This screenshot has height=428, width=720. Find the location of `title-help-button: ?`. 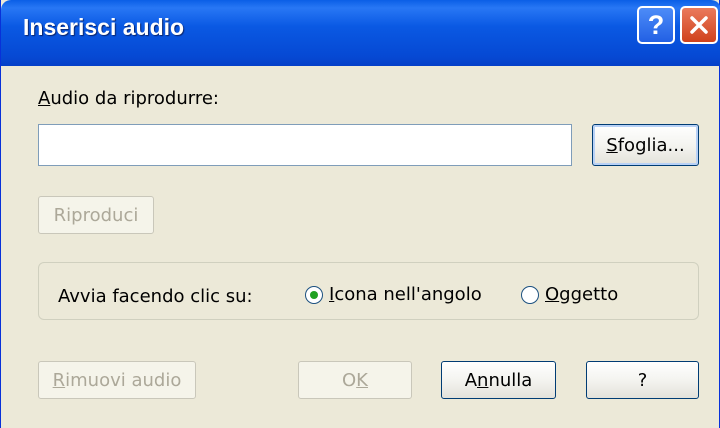

title-help-button: ? is located at coordinates (656, 25).